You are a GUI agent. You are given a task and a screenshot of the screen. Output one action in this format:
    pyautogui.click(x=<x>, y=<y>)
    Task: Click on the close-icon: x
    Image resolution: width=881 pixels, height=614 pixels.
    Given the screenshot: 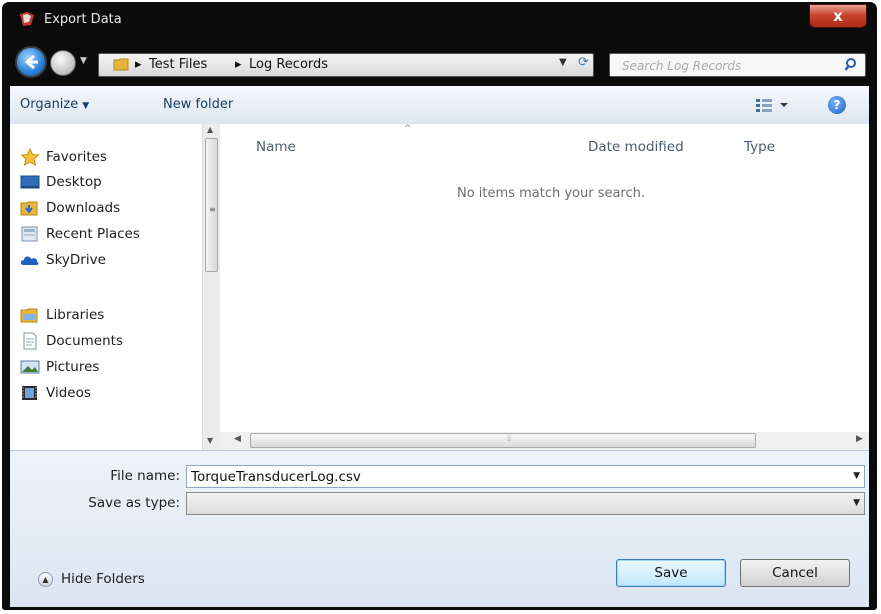 What is the action you would take?
    pyautogui.click(x=838, y=16)
    